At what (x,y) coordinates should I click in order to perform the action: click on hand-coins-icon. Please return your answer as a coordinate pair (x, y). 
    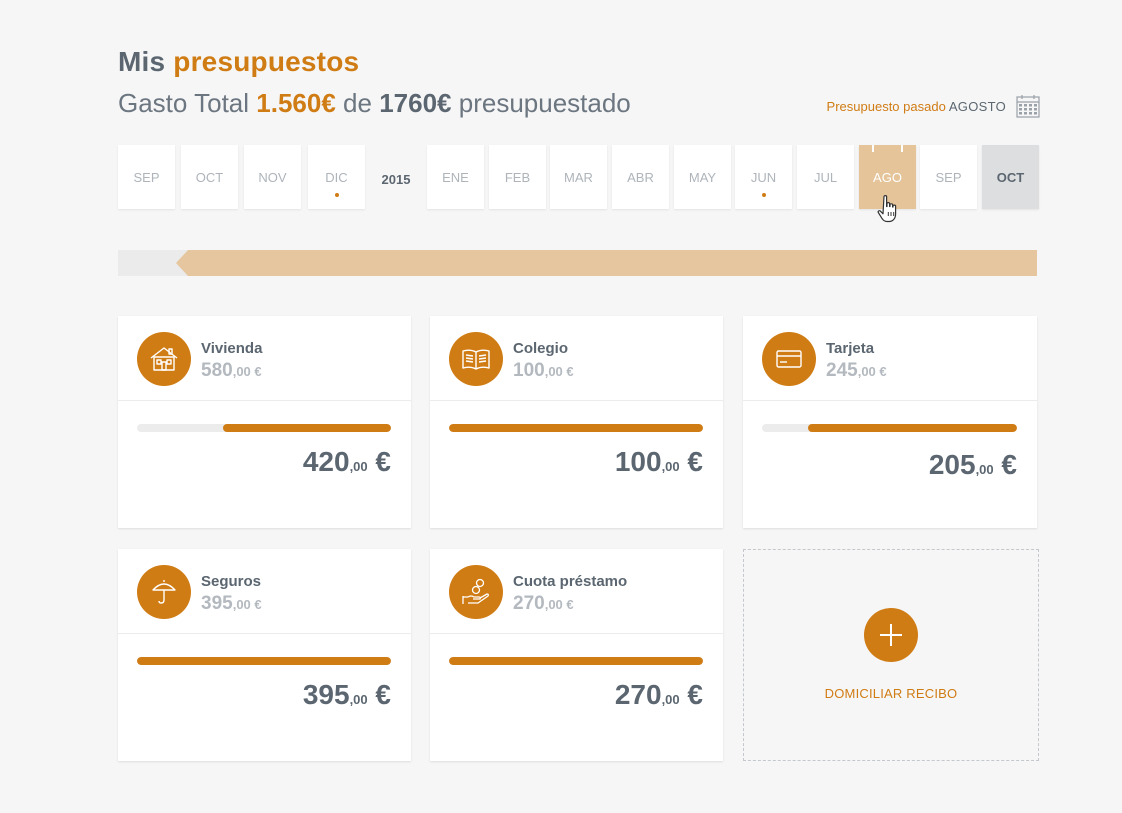
    Looking at the image, I should click on (475, 591).